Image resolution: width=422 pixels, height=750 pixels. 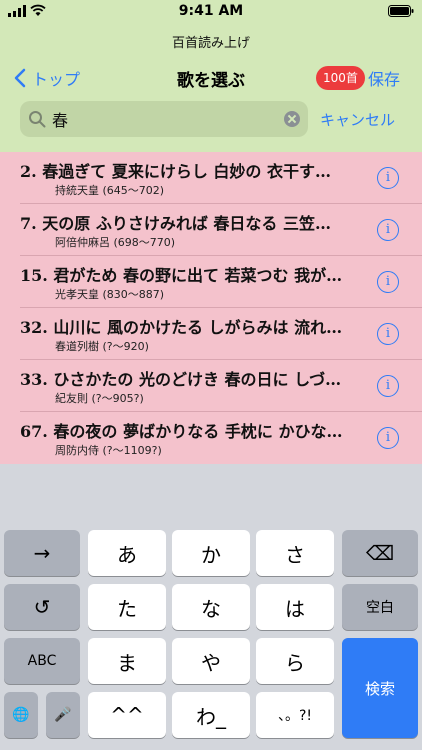 What do you see at coordinates (42, 661) in the screenshot?
I see `abc-key: ABC` at bounding box center [42, 661].